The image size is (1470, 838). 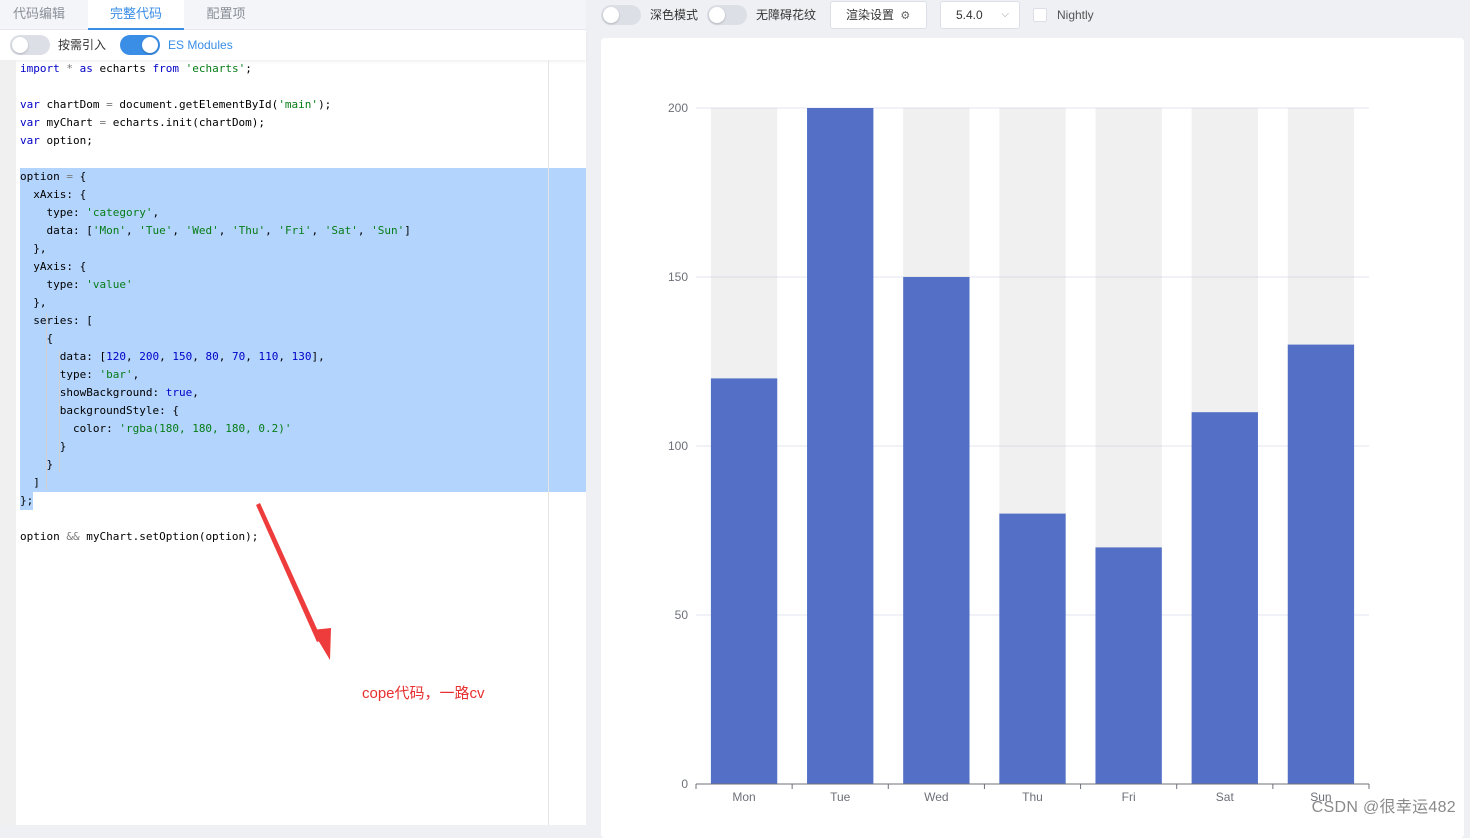 What do you see at coordinates (53, 266) in the screenshot?
I see `code-line: yAxis: {` at bounding box center [53, 266].